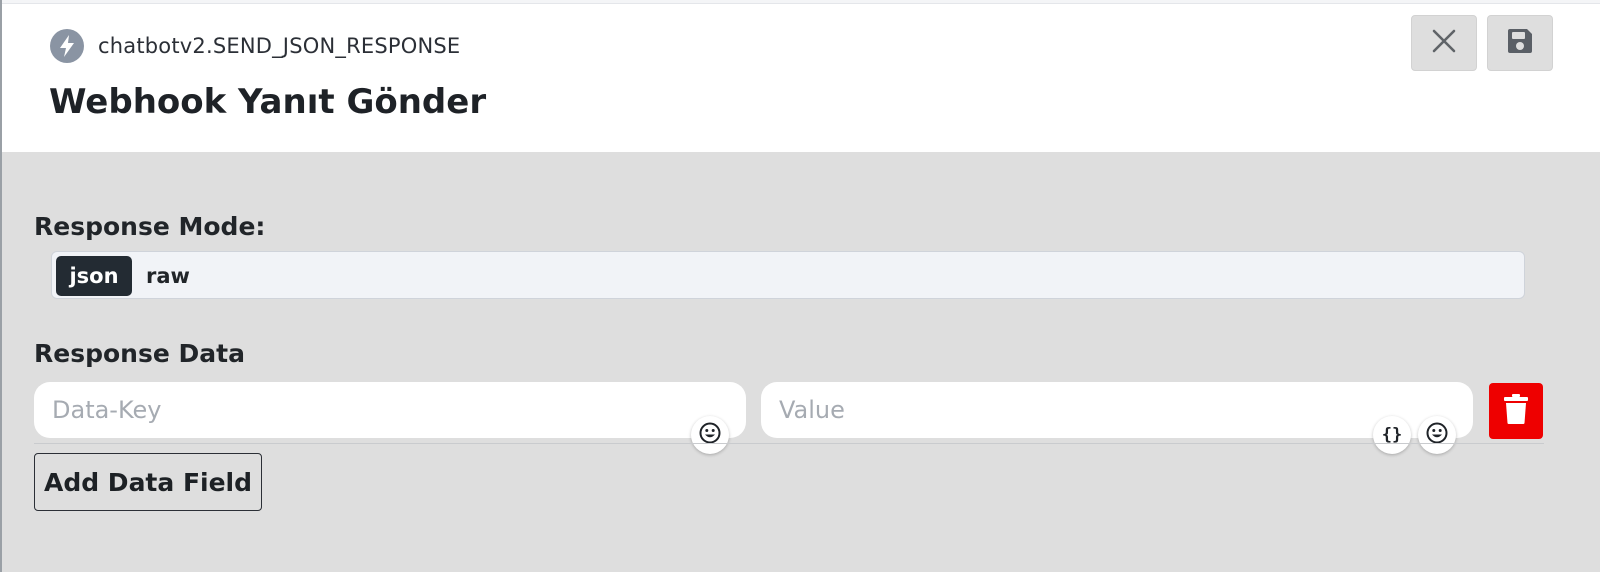 The height and width of the screenshot is (572, 1600). Describe the element at coordinates (279, 46) in the screenshot. I see `function-name: chatbotv2.SEND_JSON_RESPONSE` at that location.